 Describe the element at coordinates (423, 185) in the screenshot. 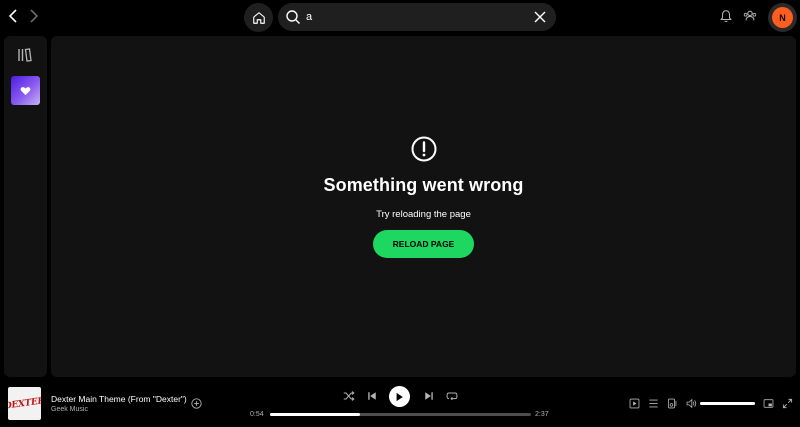

I see `error-title: Something went wrong` at that location.